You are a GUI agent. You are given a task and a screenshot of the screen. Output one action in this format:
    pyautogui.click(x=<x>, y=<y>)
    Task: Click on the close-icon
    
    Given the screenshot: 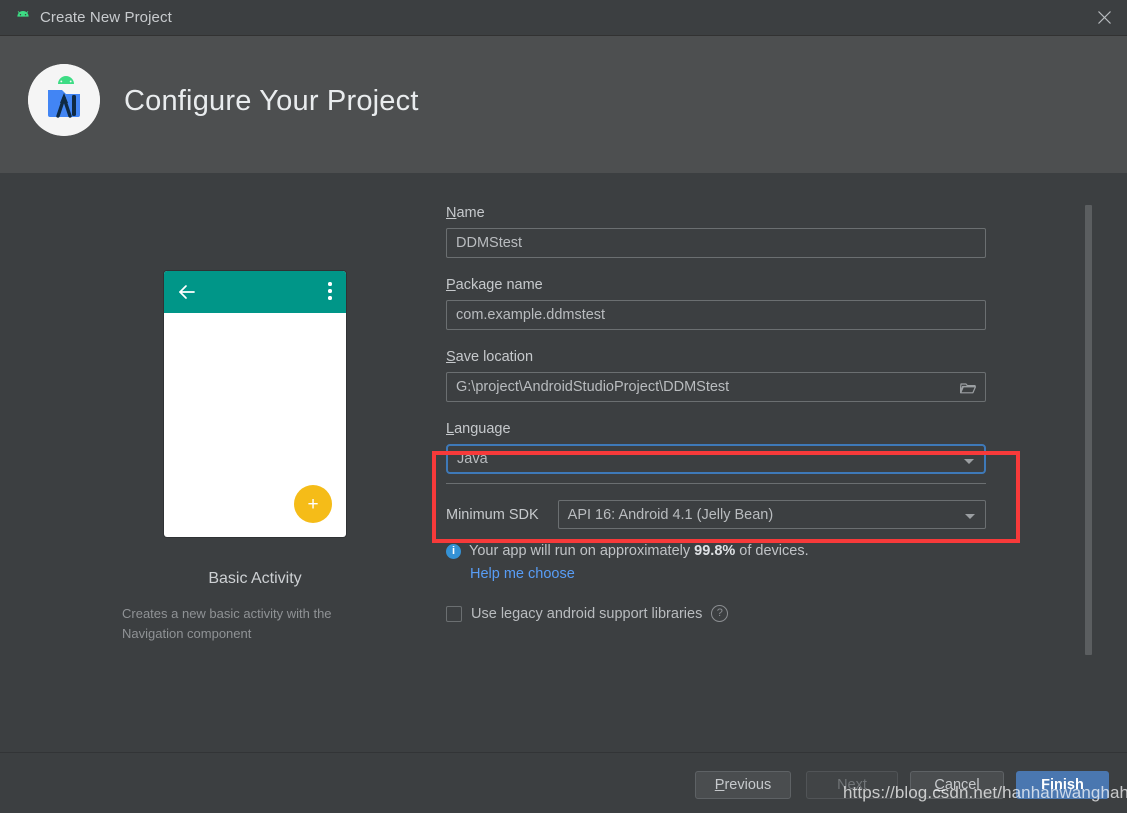 What is the action you would take?
    pyautogui.click(x=1104, y=17)
    